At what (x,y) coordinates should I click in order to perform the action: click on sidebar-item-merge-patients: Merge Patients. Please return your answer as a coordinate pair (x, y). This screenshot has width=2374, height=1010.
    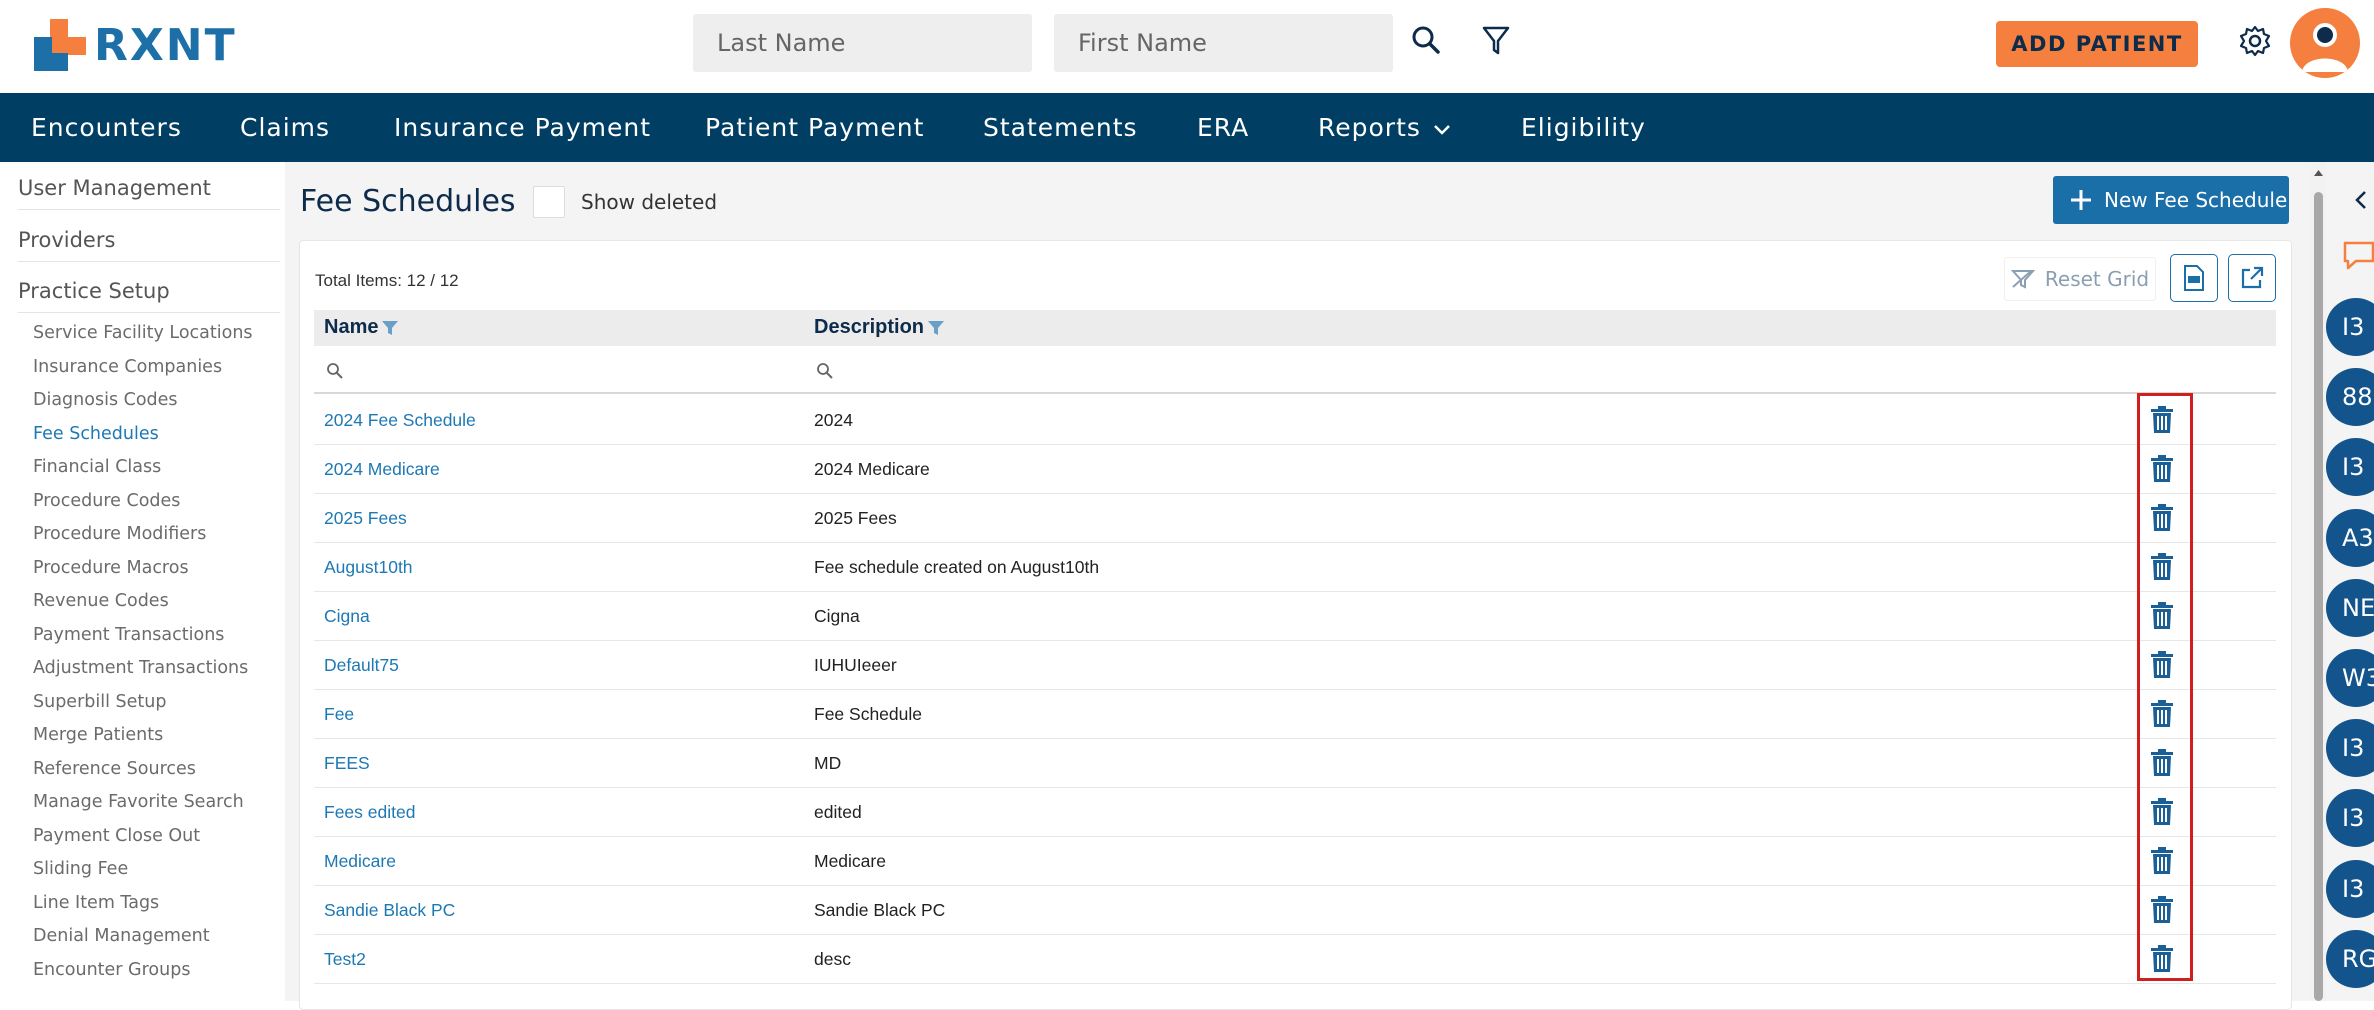
    Looking at the image, I should click on (98, 735).